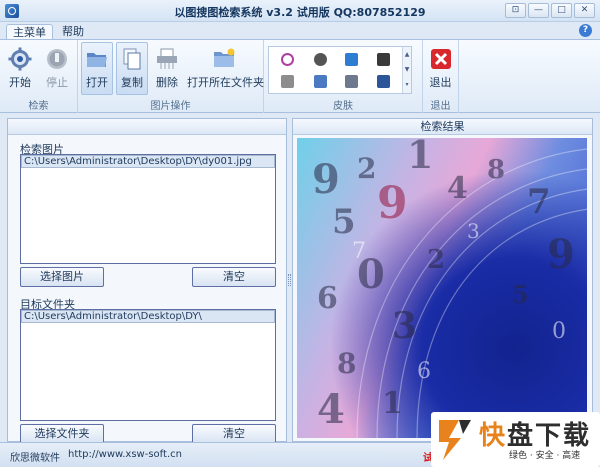 This screenshot has height=467, width=600. Describe the element at coordinates (224, 57) in the screenshot. I see `folder-icon` at that location.